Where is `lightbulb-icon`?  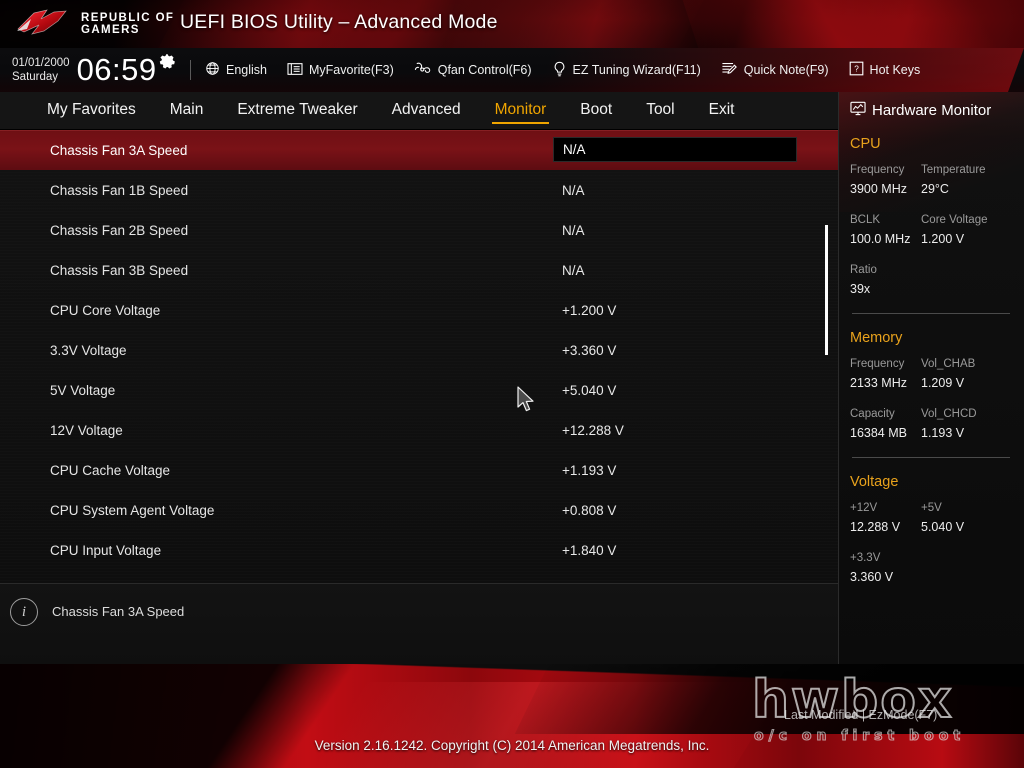
lightbulb-icon is located at coordinates (559, 70).